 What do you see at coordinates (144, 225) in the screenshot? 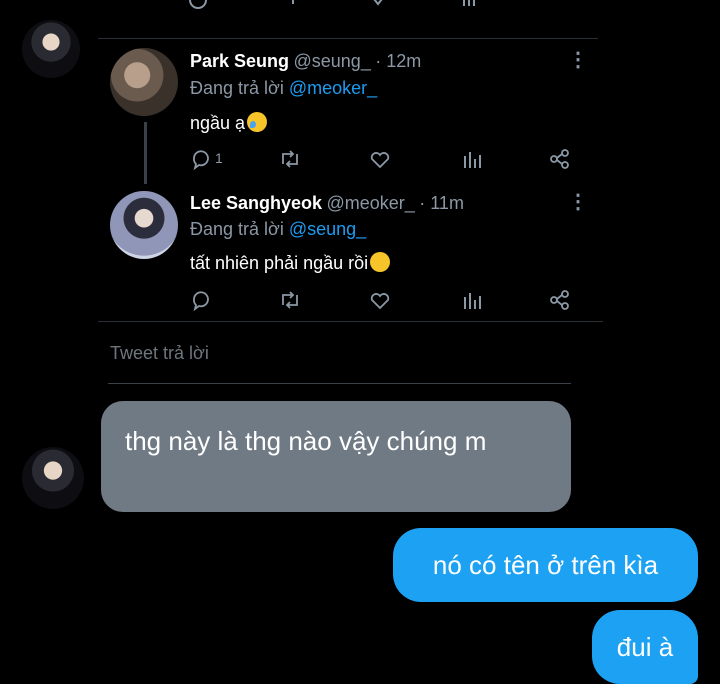
I see `tweet-avatar-lee-sanghyeok` at bounding box center [144, 225].